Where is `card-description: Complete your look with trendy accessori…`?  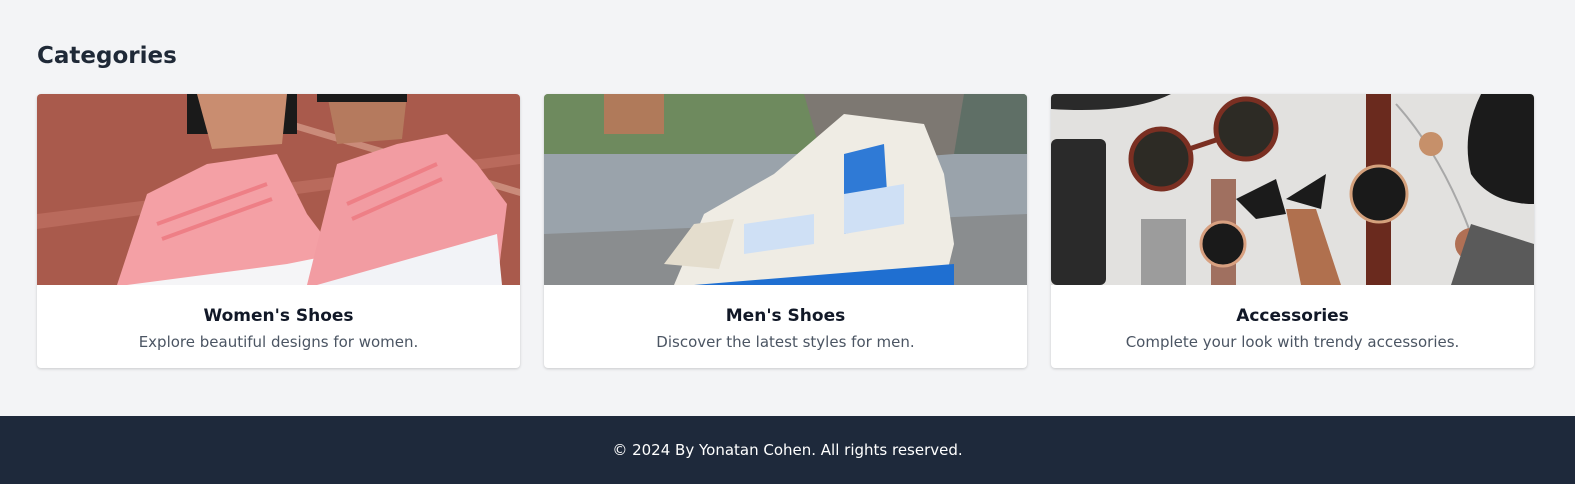 card-description: Complete your look with trendy accessori… is located at coordinates (1292, 342).